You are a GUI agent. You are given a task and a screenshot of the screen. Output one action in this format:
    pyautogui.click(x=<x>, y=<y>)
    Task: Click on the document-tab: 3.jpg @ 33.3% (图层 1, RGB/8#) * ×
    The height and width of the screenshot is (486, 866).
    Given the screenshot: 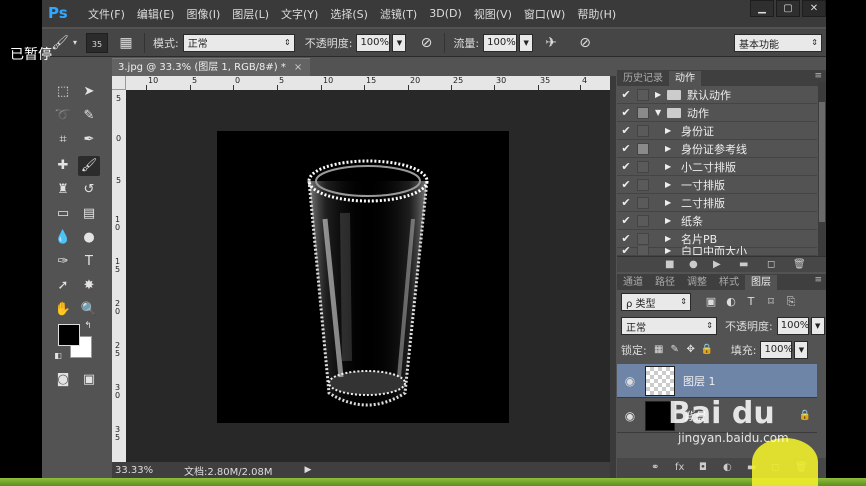 What is the action you would take?
    pyautogui.click(x=211, y=67)
    